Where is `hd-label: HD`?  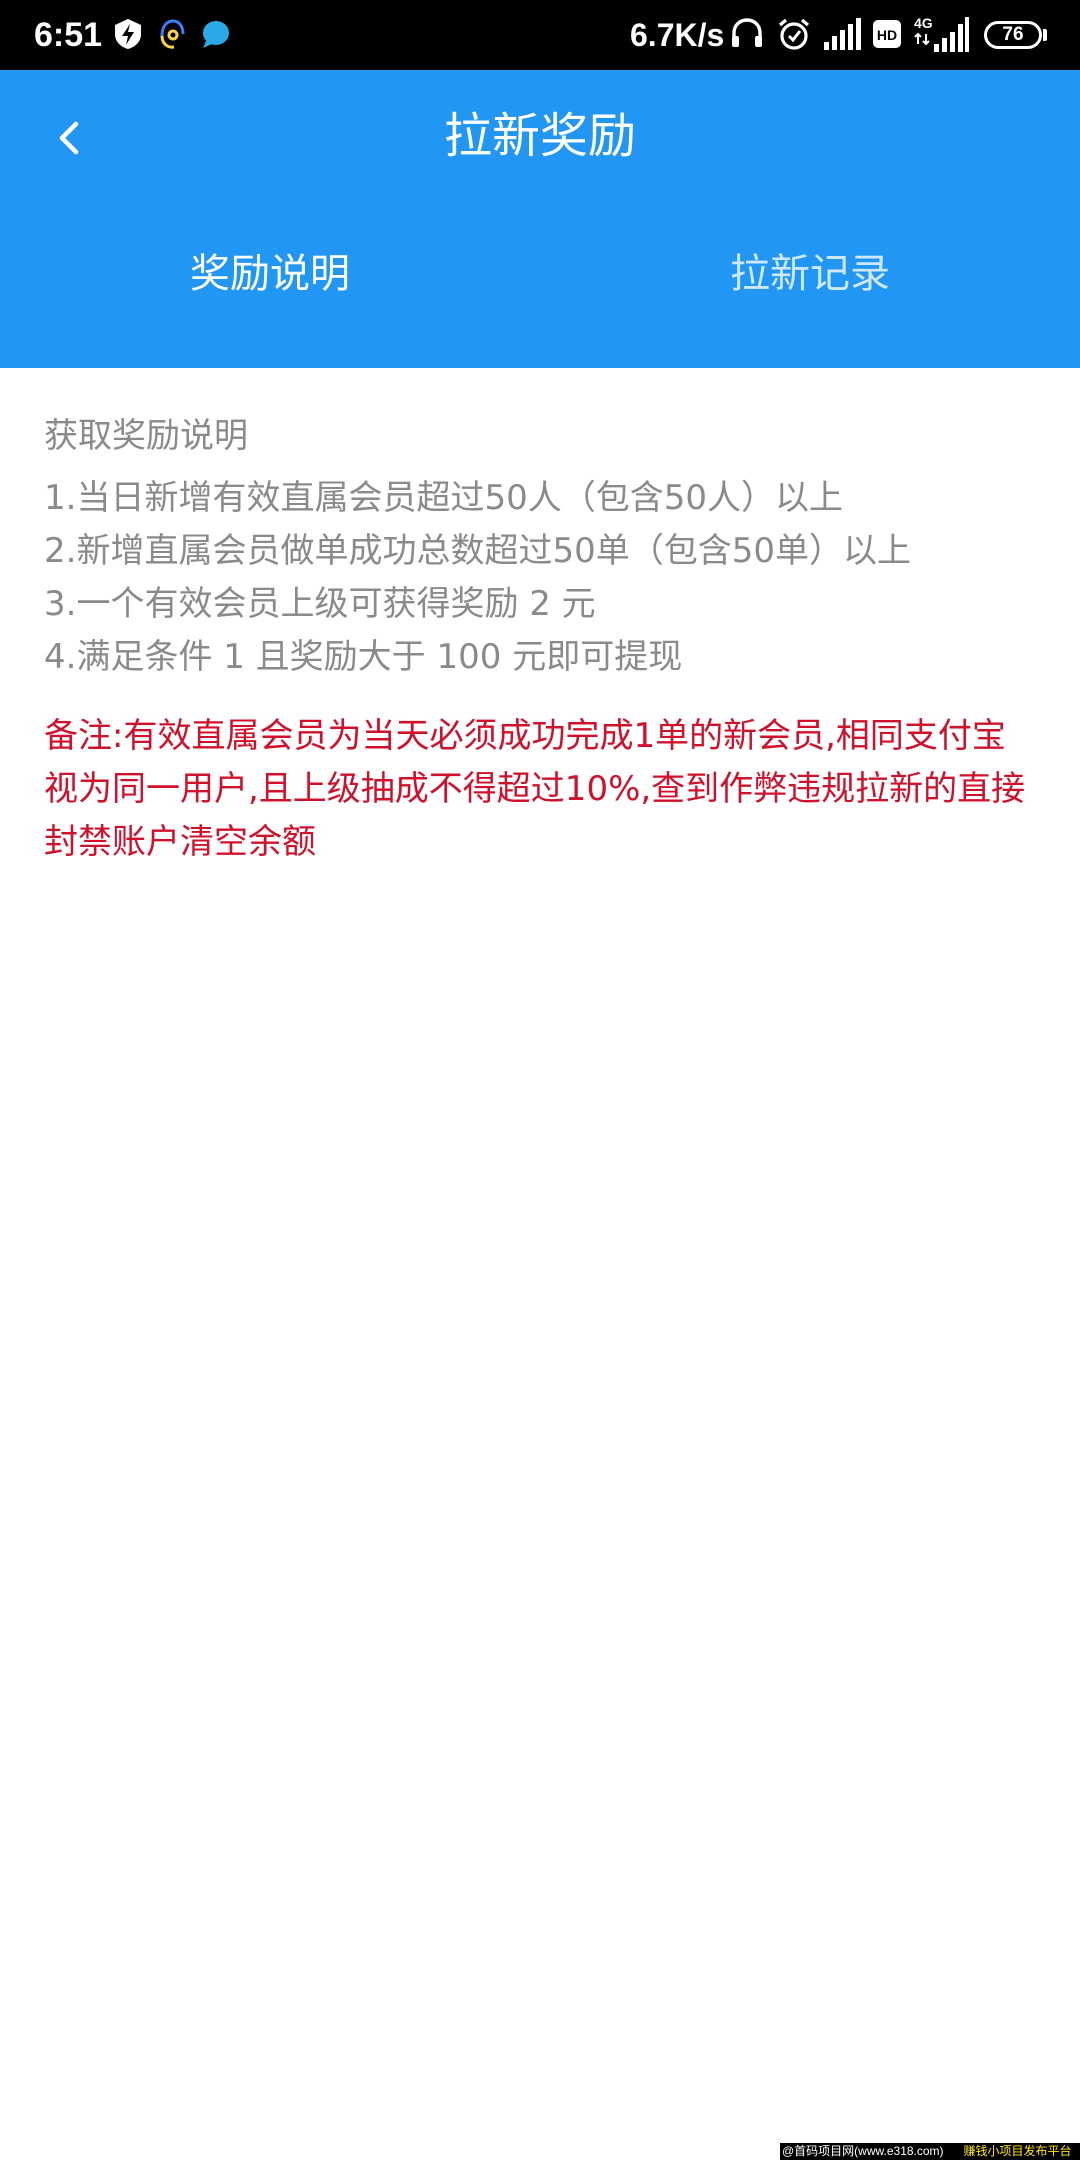 hd-label: HD is located at coordinates (887, 35).